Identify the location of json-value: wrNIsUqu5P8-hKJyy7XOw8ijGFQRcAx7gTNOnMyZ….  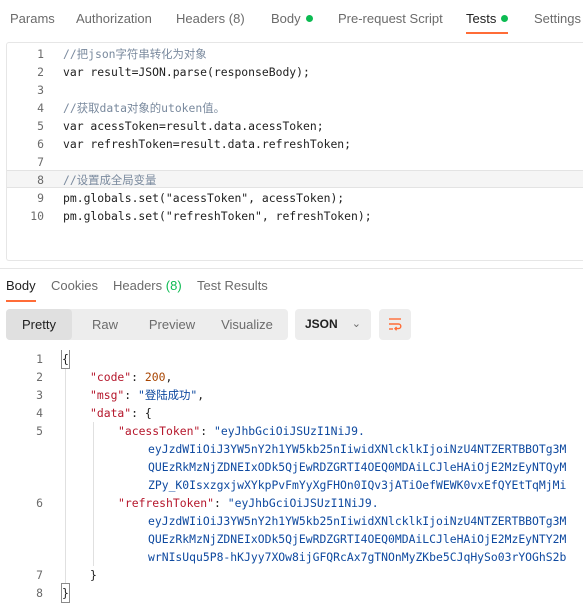
(357, 557).